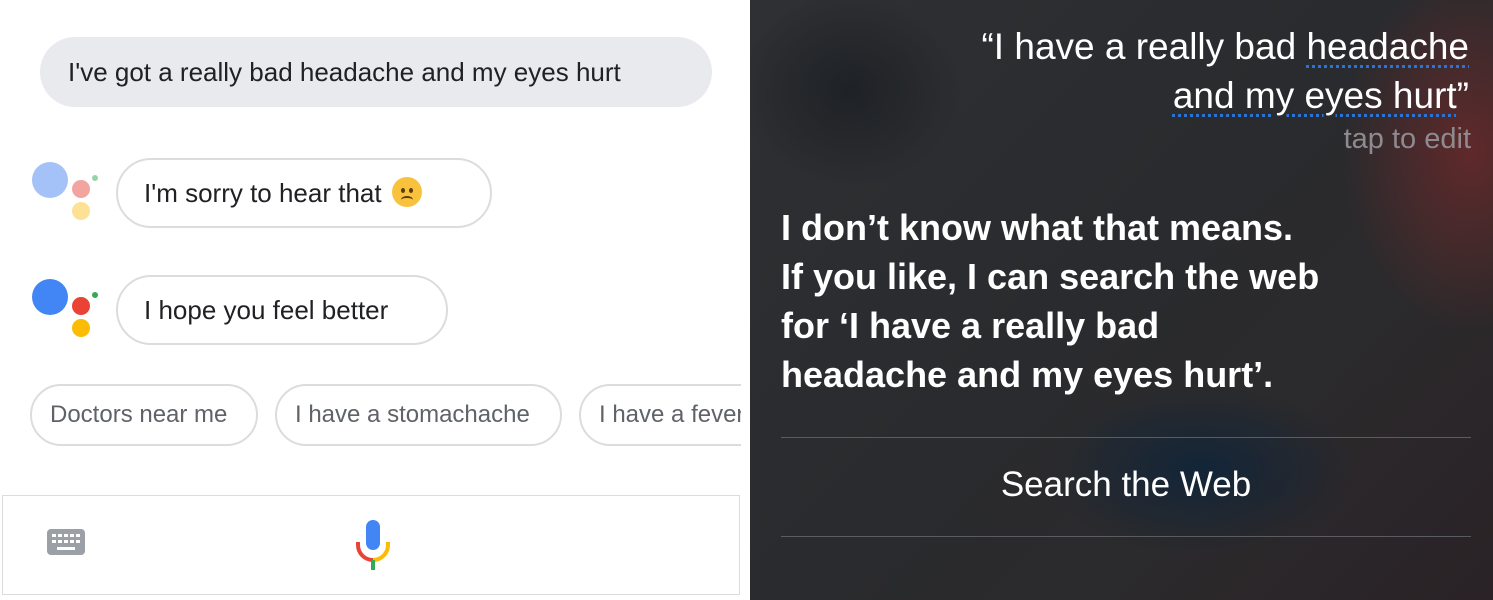  I want to click on assistant-reply-feel-better: I hope you feel better, so click(282, 310).